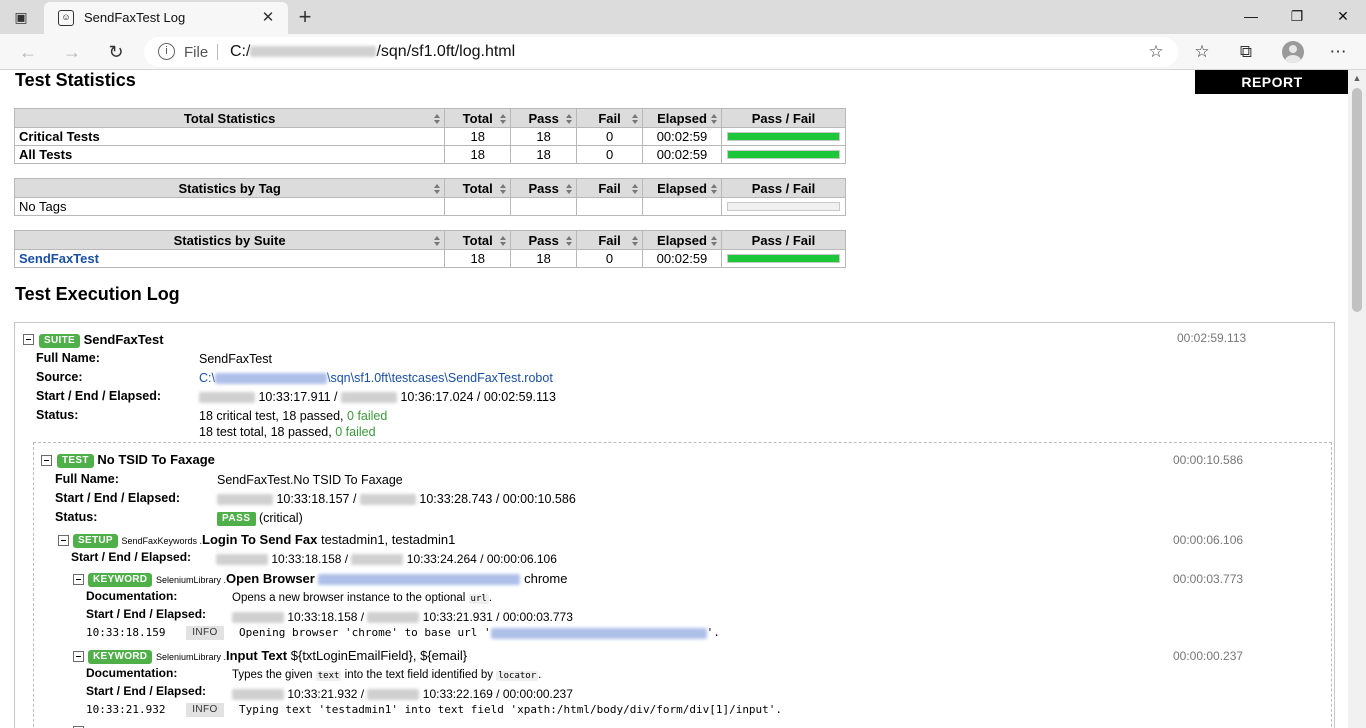  Describe the element at coordinates (1251, 16) in the screenshot. I see `minimize-icon: —` at that location.